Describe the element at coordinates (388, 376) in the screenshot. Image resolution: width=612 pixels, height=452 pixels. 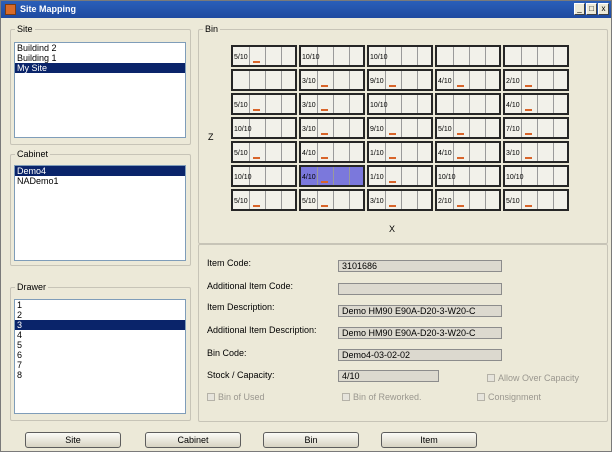
I see `stock-capacity-field: 4/10` at that location.